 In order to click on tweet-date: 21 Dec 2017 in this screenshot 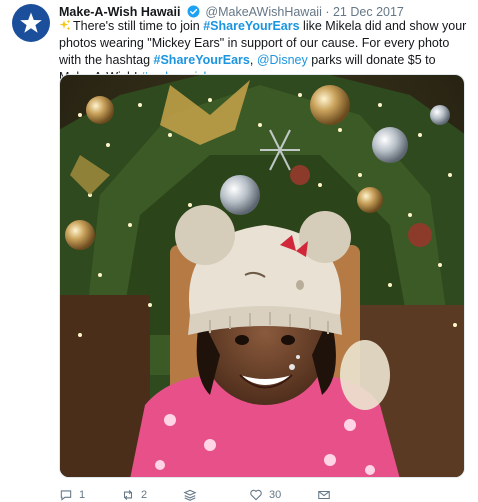, I will do `click(368, 12)`.